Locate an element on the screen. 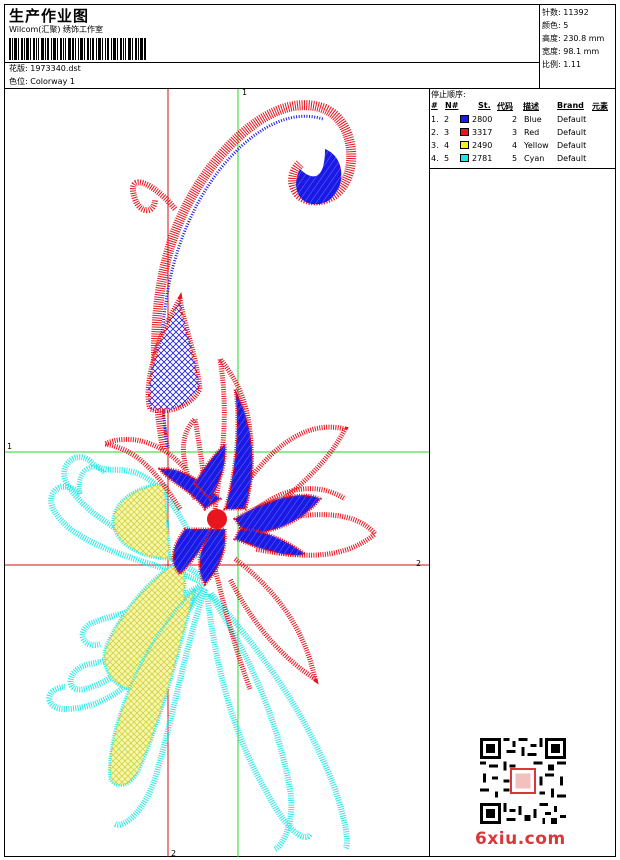 This screenshot has width=620, height=860. page-title: 生产作业图 is located at coordinates (49, 16).